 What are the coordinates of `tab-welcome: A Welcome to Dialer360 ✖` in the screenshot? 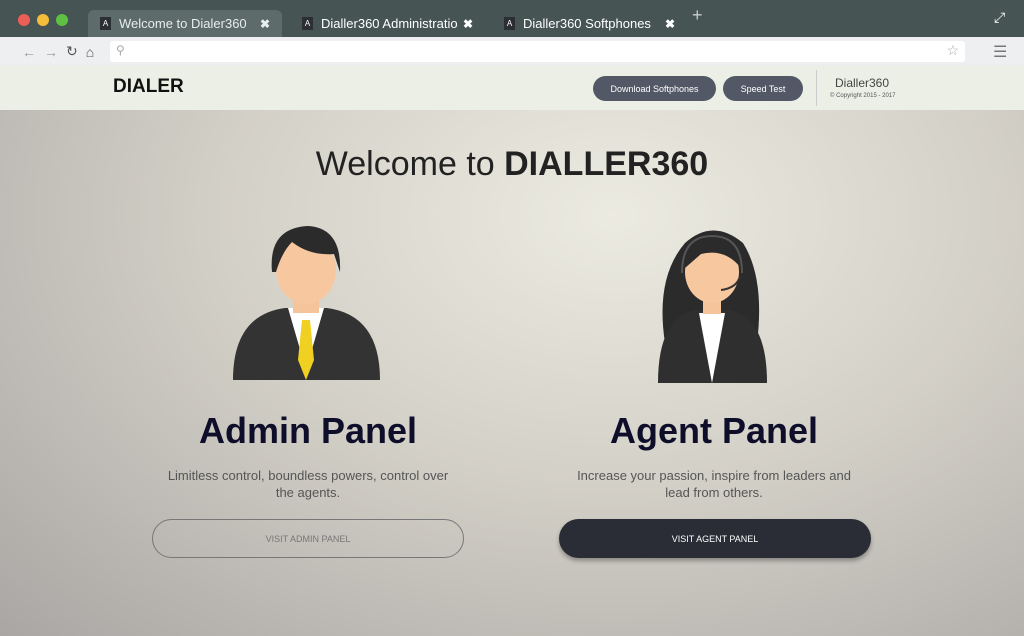 It's located at (185, 23).